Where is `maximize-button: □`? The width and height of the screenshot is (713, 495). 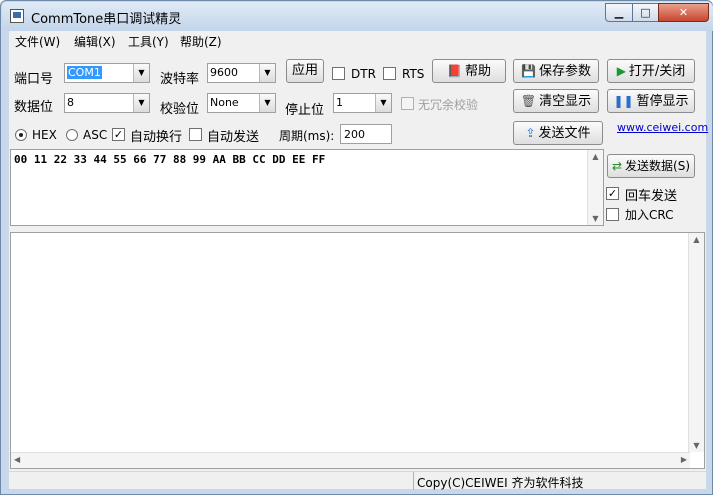
maximize-button: □ is located at coordinates (645, 12).